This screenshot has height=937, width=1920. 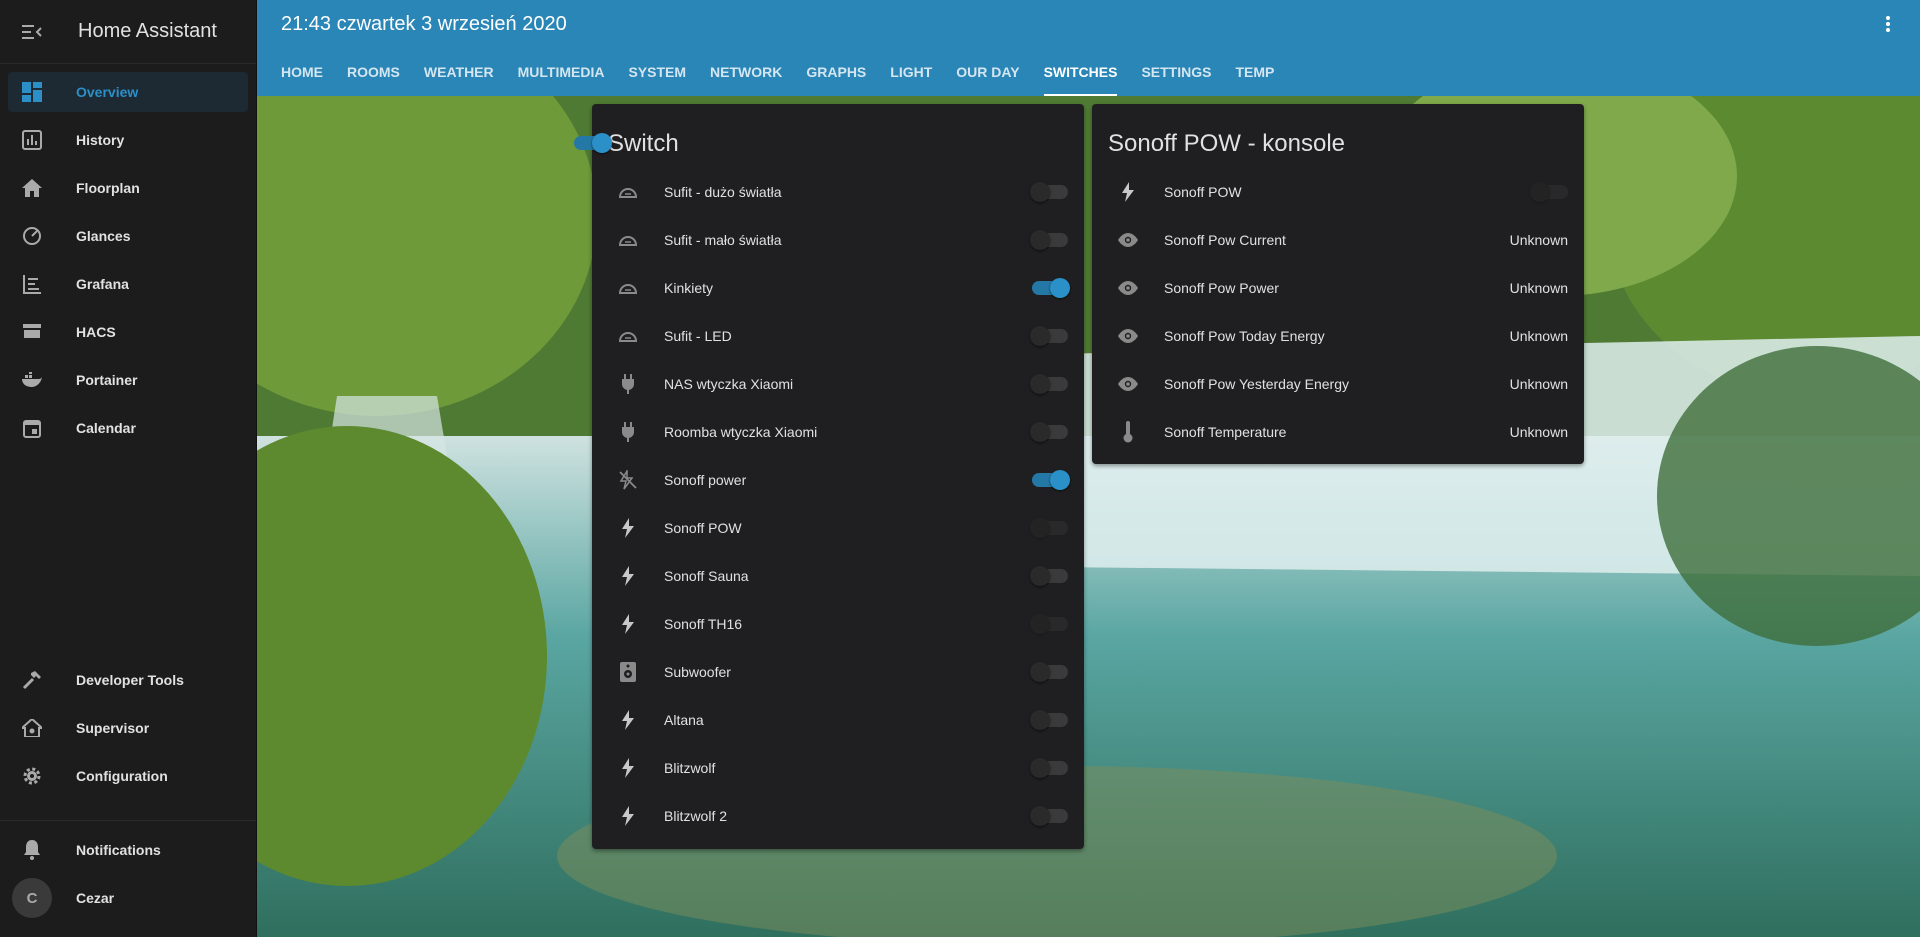 I want to click on entity-row: Sonoff Pow Power Unknown, so click(x=1338, y=288).